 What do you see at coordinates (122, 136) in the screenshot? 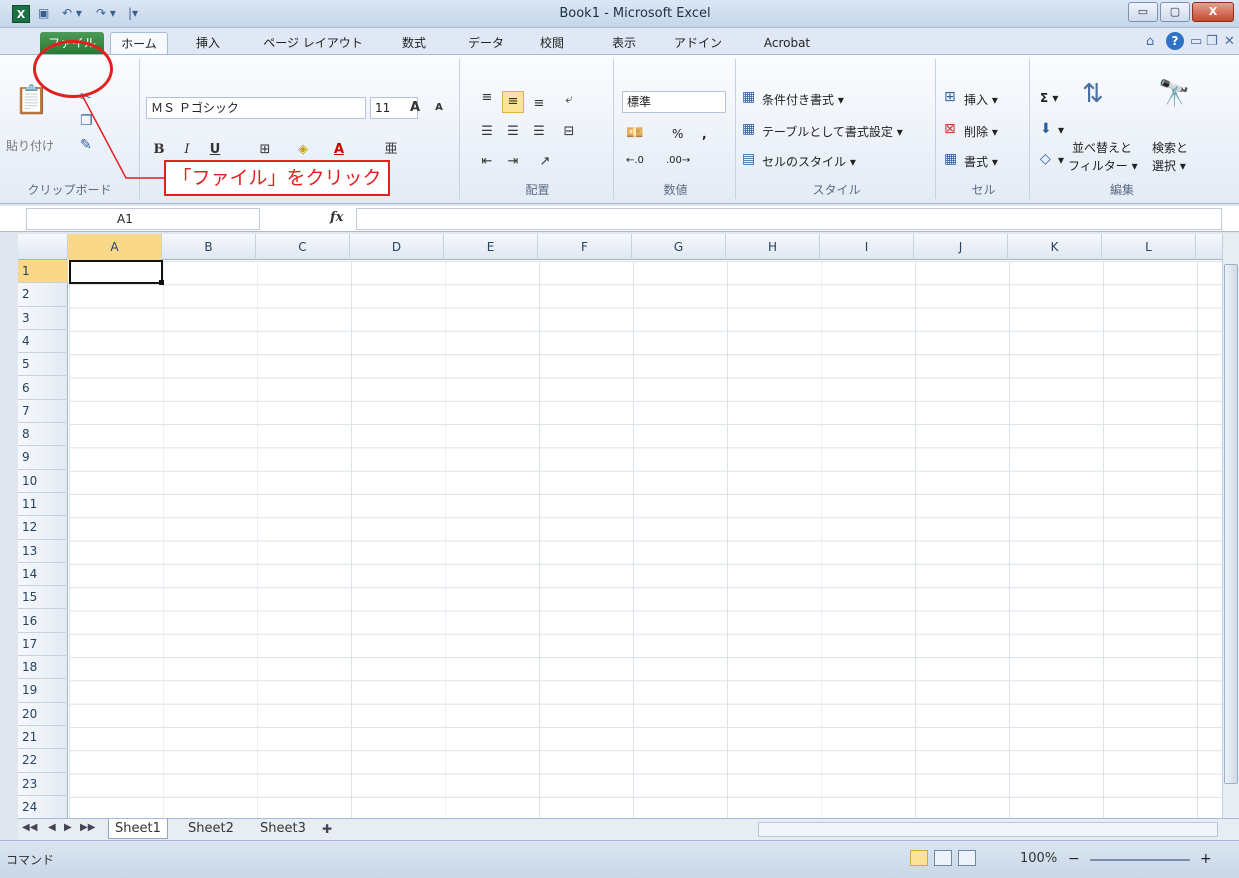
I see `annotation-leader-line` at bounding box center [122, 136].